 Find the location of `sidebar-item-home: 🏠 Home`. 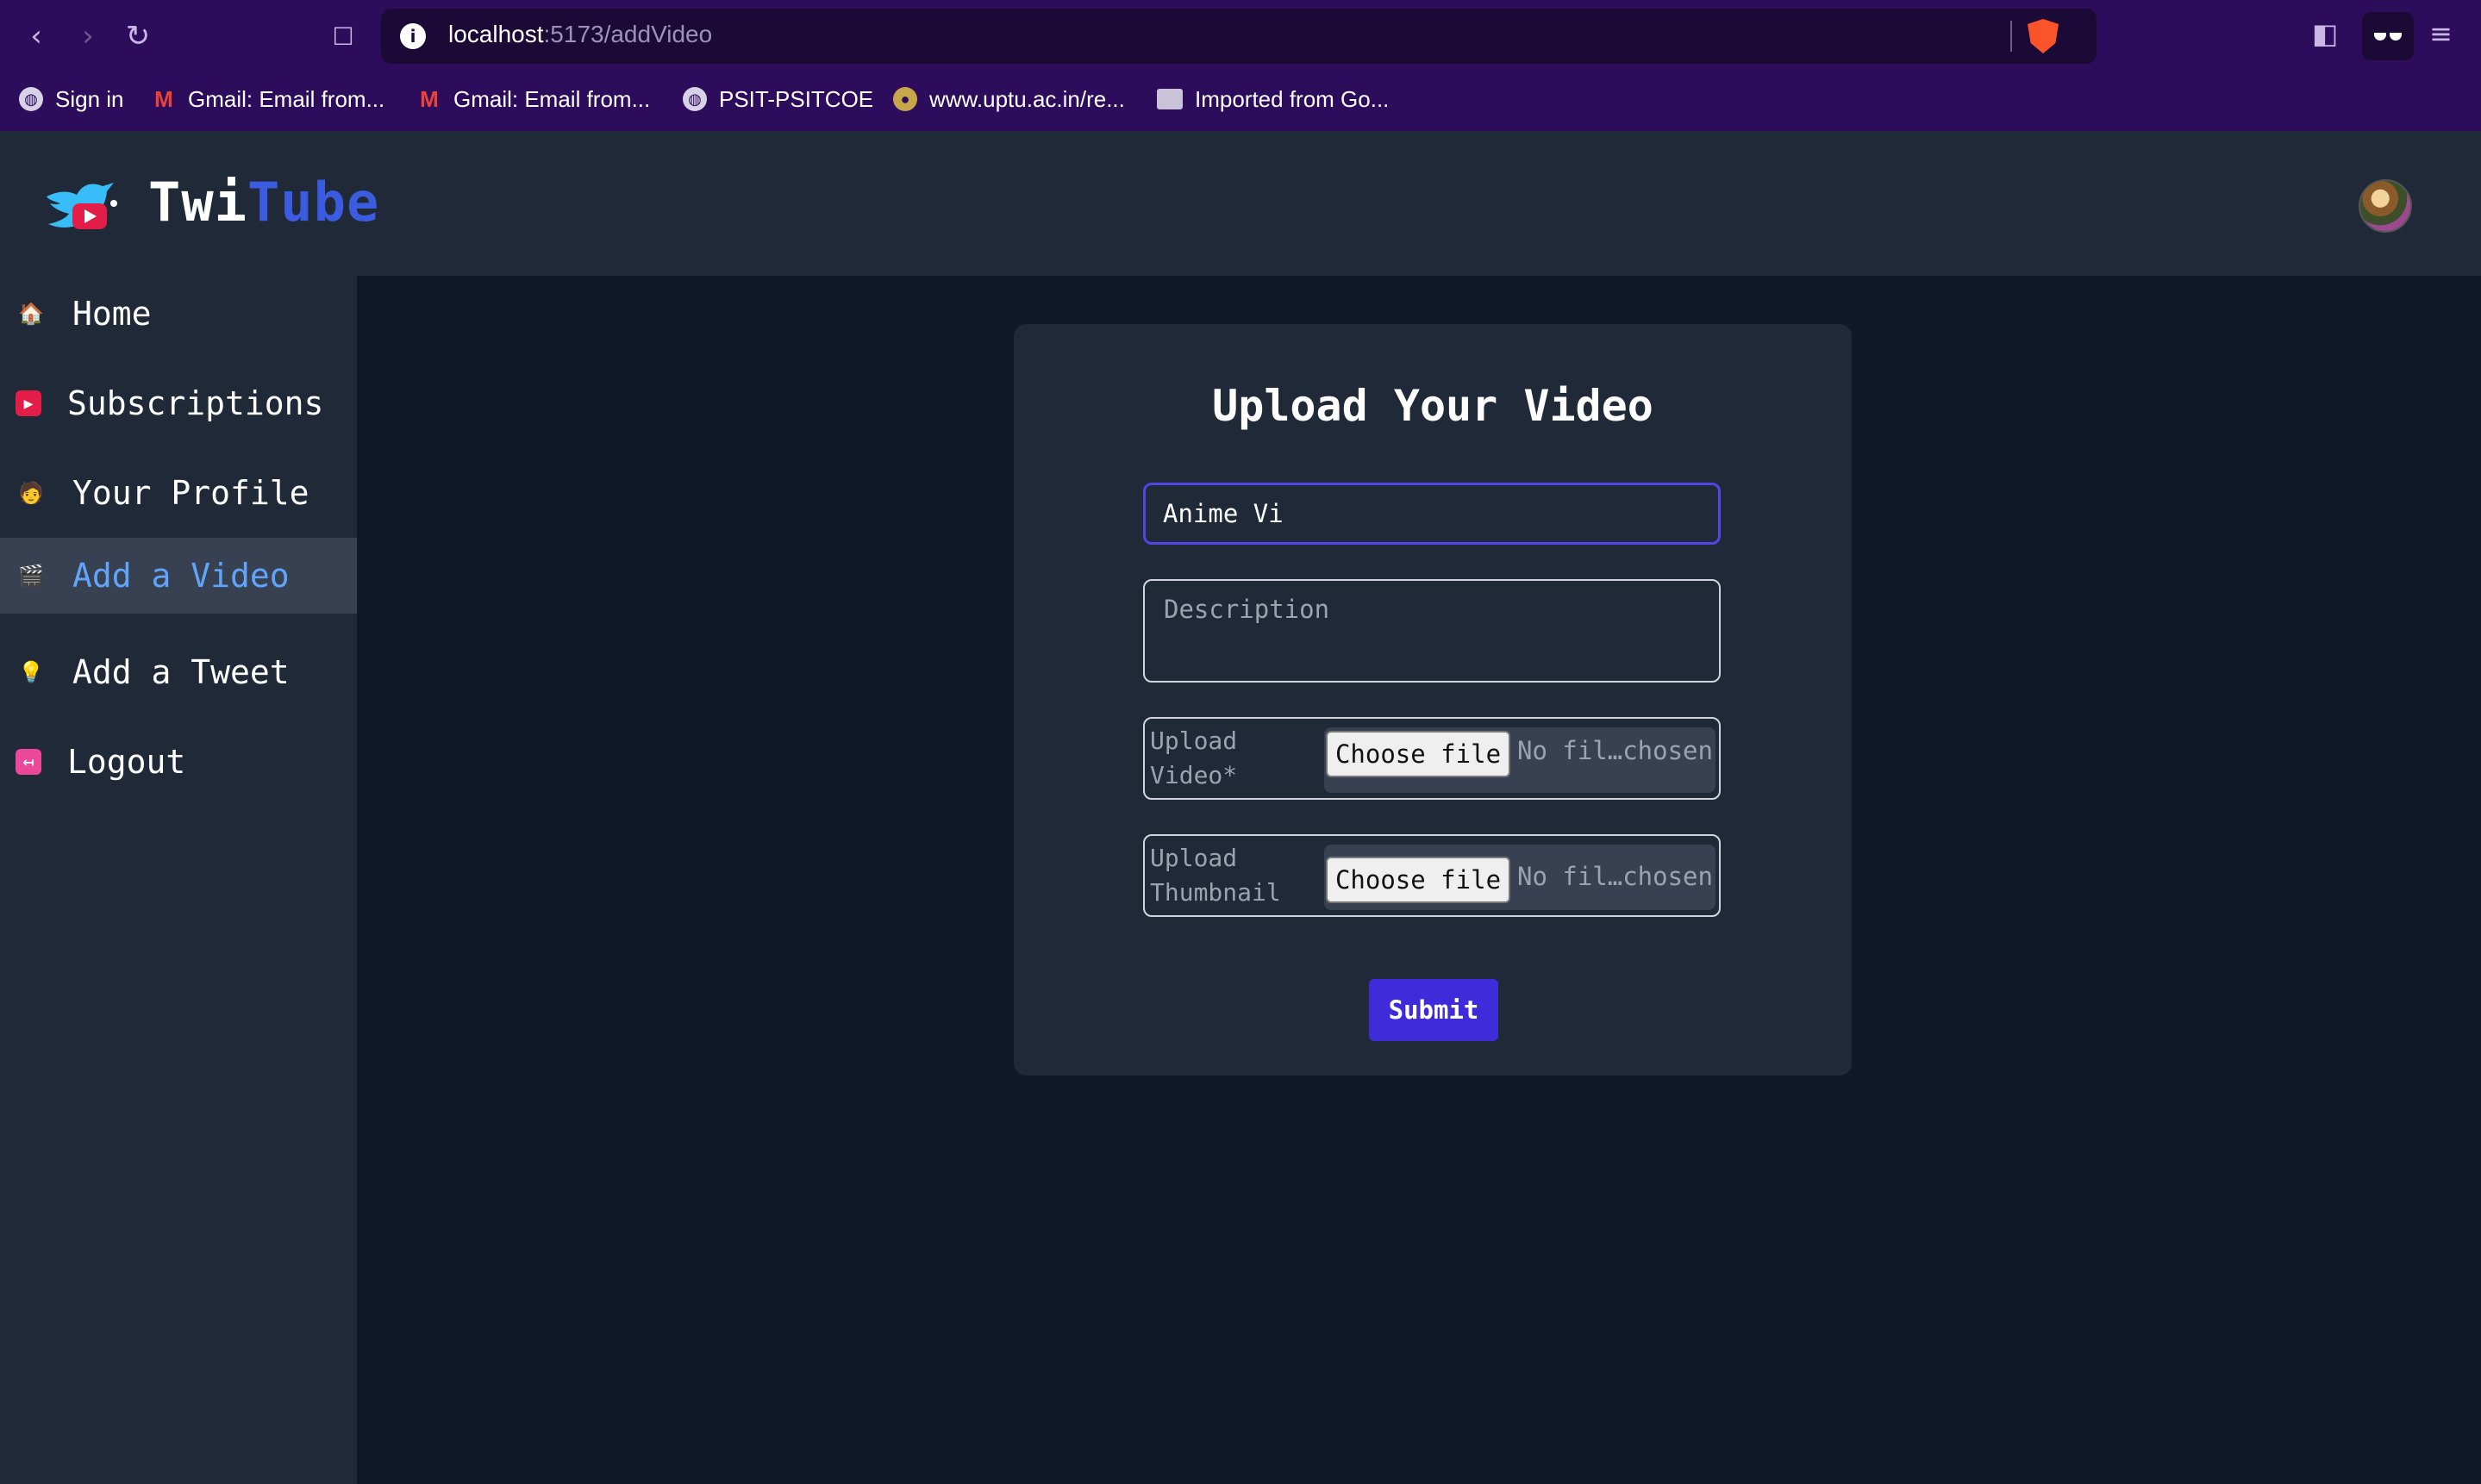

sidebar-item-home: 🏠 Home is located at coordinates (178, 314).